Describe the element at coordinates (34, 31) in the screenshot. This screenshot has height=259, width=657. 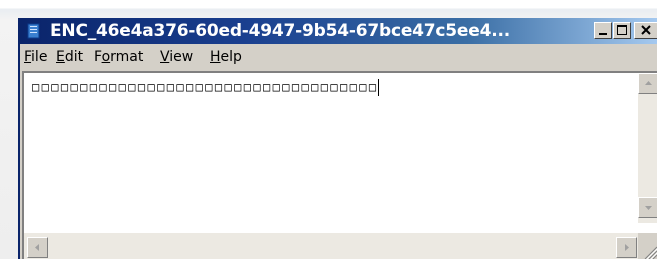
I see `notepad-icon` at that location.